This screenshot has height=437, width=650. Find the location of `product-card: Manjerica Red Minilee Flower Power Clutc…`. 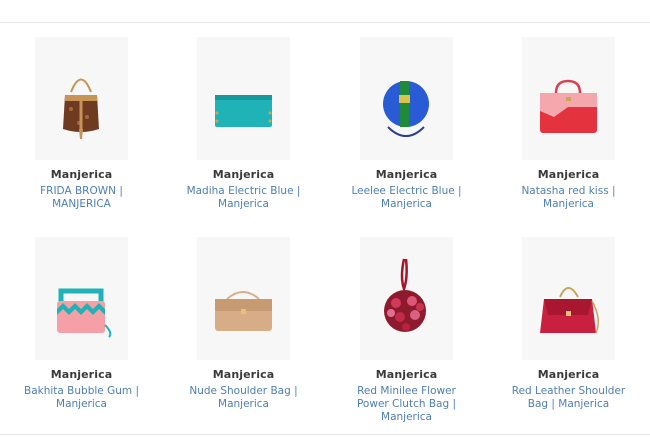

product-card: Manjerica Red Minilee Flower Power Clutc… is located at coordinates (406, 330).